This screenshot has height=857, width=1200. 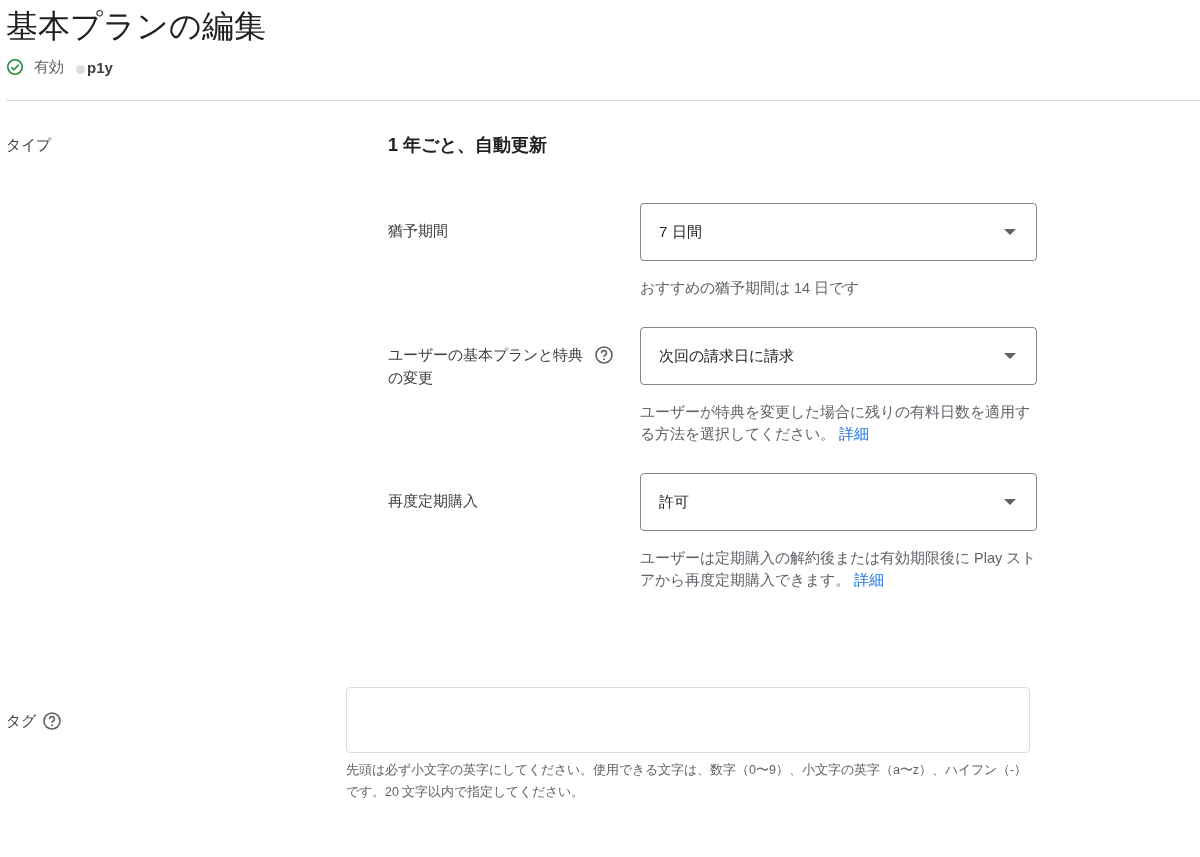 What do you see at coordinates (486, 366) in the screenshot?
I see `setting-label: ユーザーの基本プランと特典の変更` at bounding box center [486, 366].